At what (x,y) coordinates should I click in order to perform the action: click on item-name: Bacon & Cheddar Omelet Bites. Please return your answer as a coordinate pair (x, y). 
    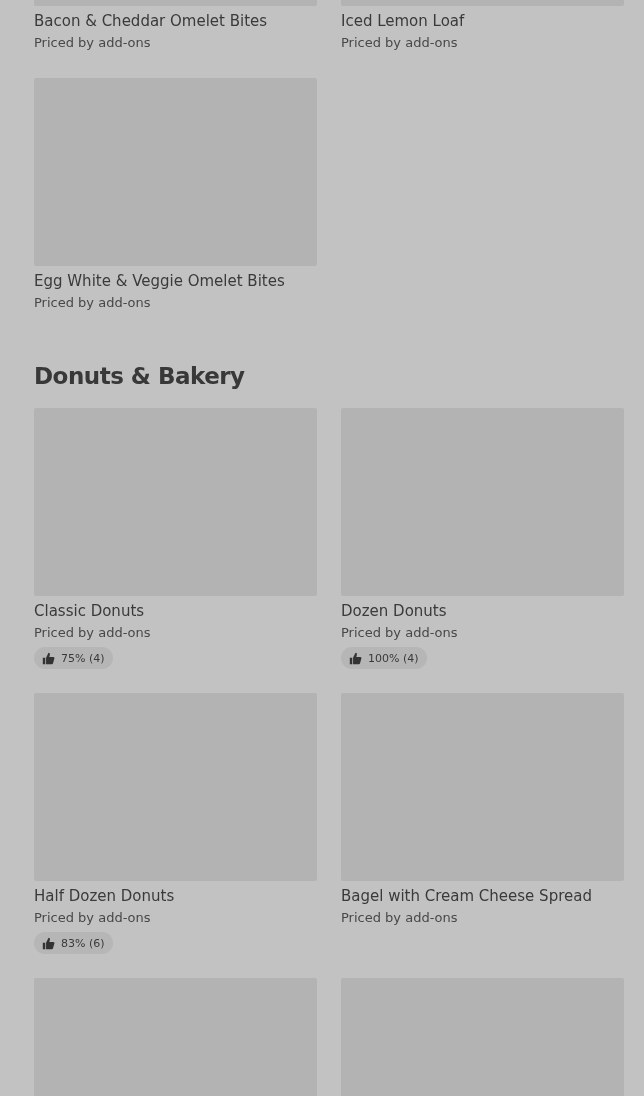
    Looking at the image, I should click on (175, 21).